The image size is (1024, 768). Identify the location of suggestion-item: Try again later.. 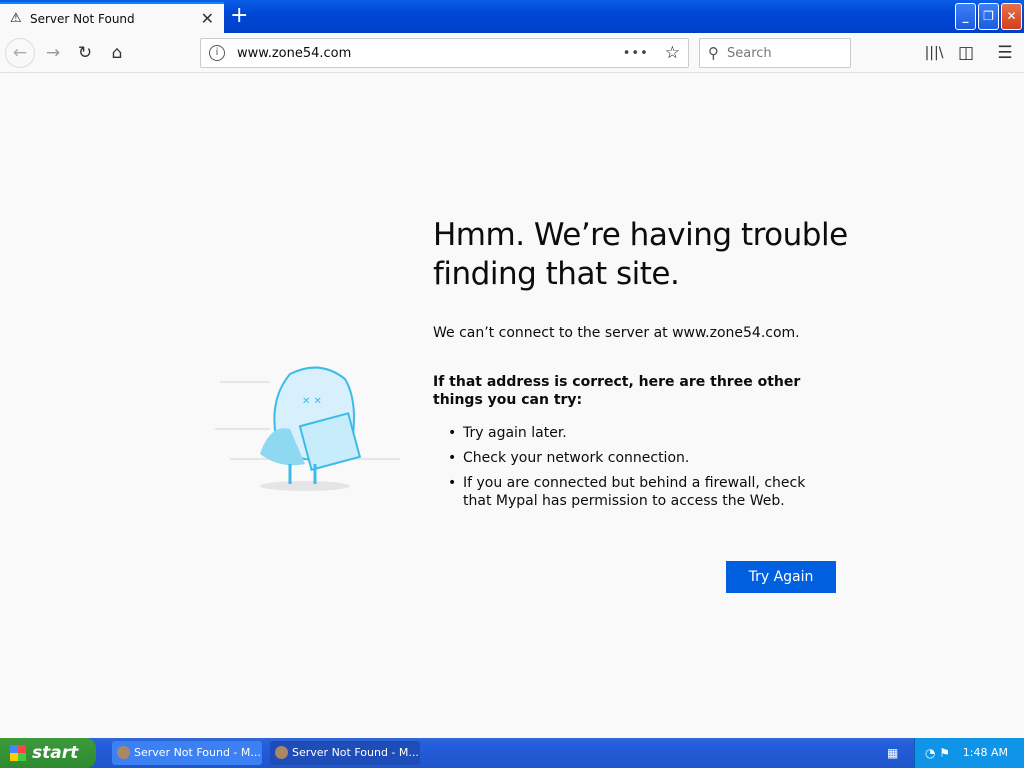
(643, 433).